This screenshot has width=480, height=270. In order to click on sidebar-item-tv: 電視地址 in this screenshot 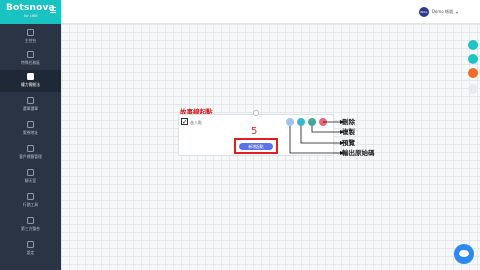, I will do `click(30, 129)`.